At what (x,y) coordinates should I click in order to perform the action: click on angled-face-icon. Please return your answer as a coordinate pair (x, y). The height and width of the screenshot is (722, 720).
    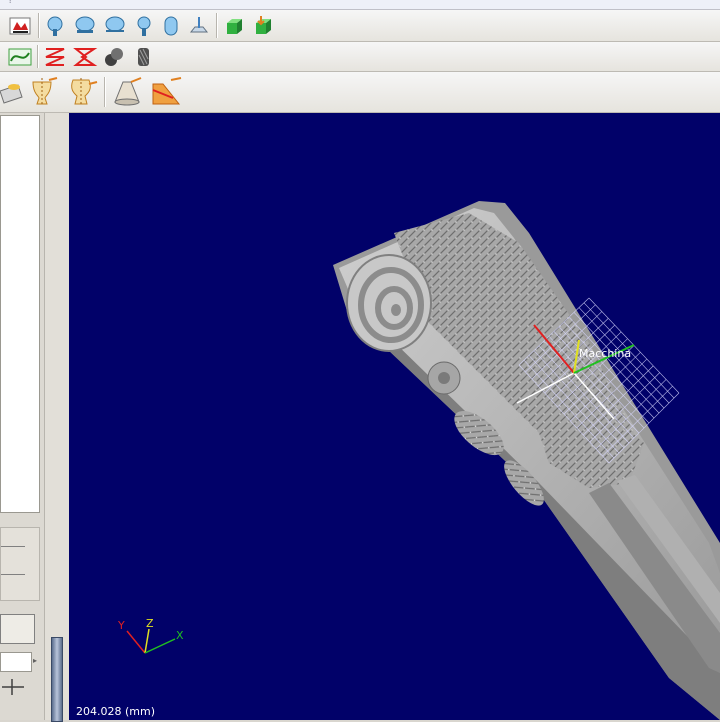
    Looking at the image, I should click on (166, 92).